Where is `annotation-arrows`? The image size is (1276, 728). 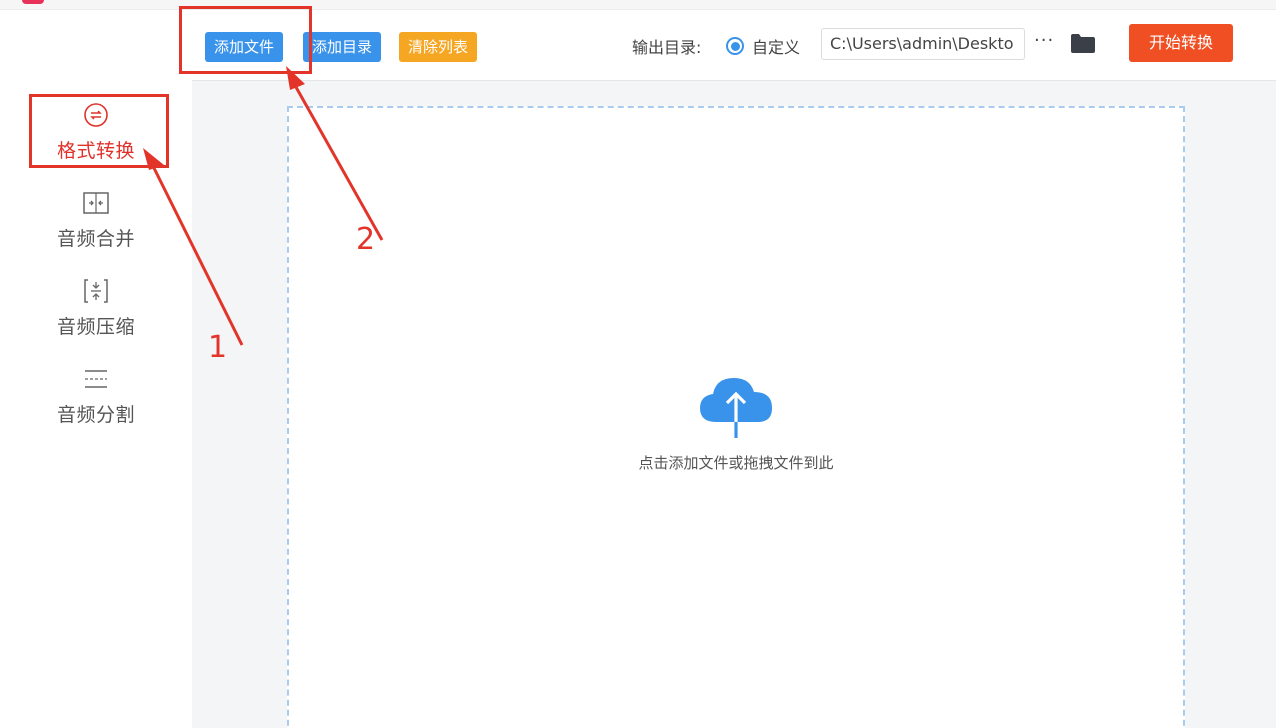
annotation-arrows is located at coordinates (263, 206).